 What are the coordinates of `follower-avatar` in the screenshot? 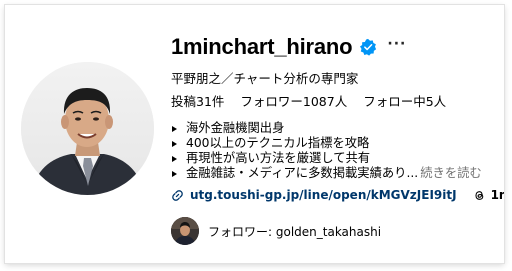 It's located at (185, 231).